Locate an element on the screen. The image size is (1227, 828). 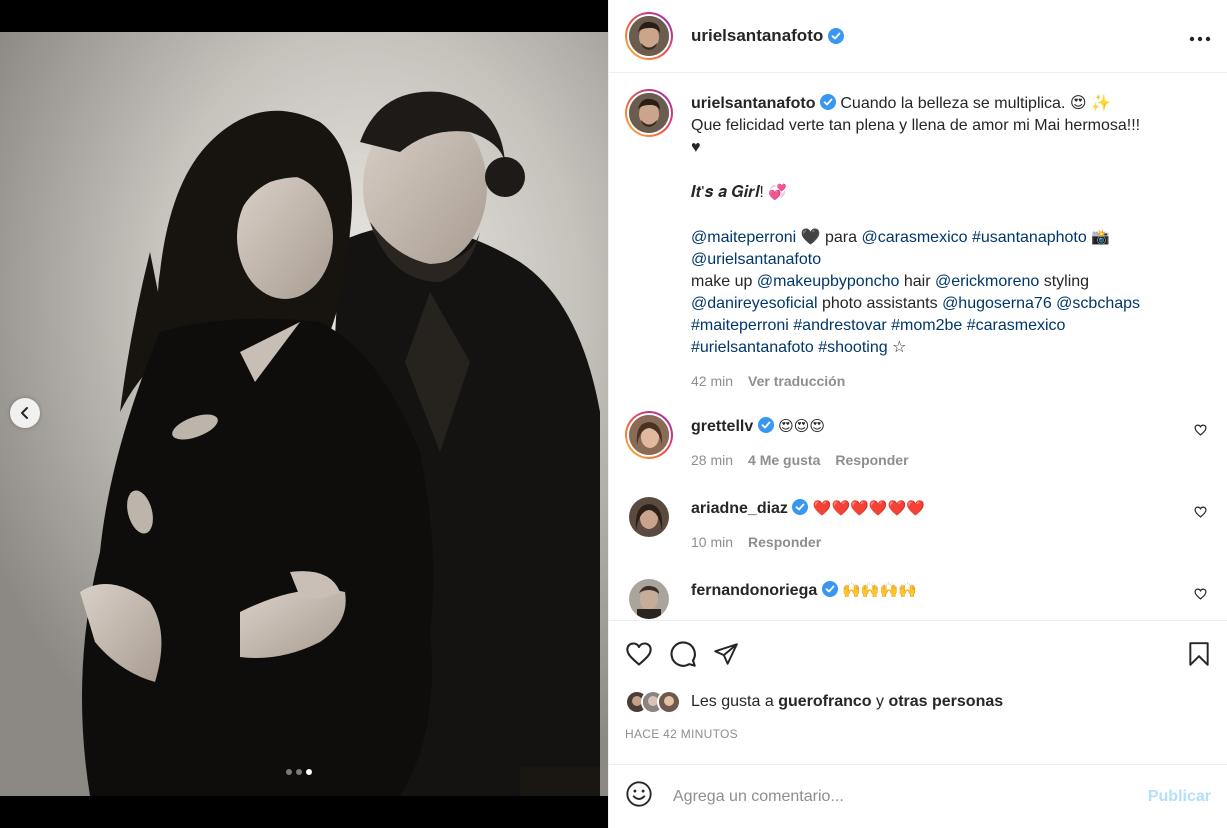
post-header: urielsantanafoto is located at coordinates (918, 36).